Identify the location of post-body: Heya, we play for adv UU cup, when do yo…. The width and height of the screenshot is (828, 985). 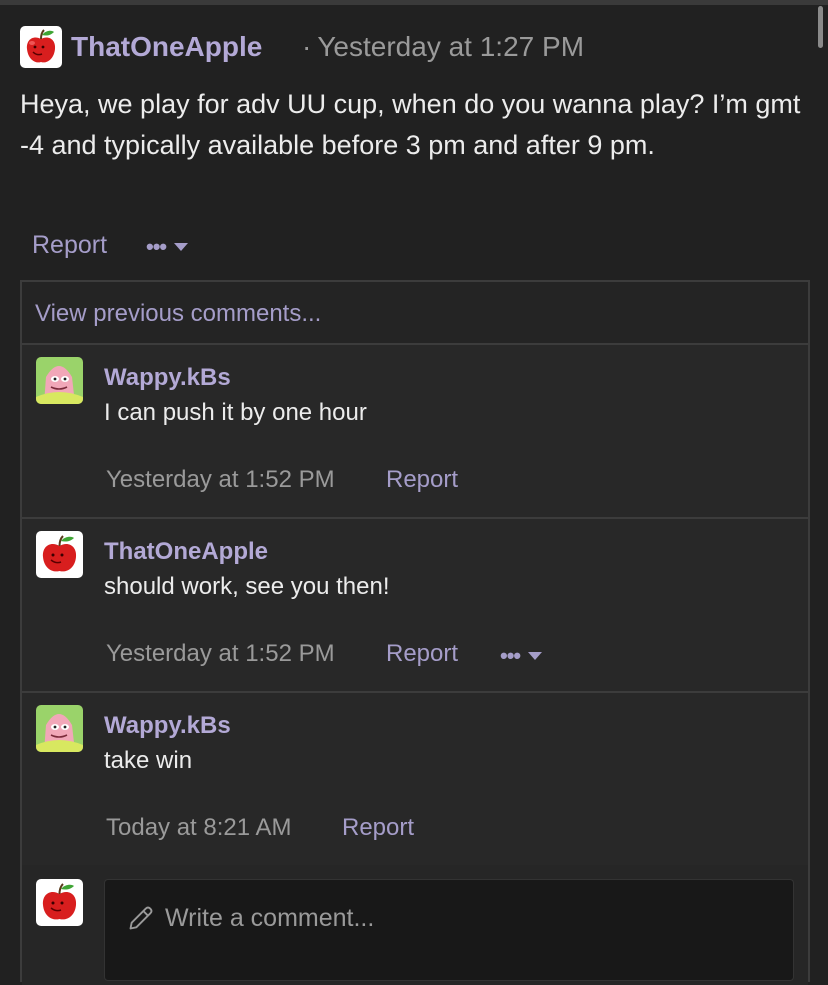
(410, 124).